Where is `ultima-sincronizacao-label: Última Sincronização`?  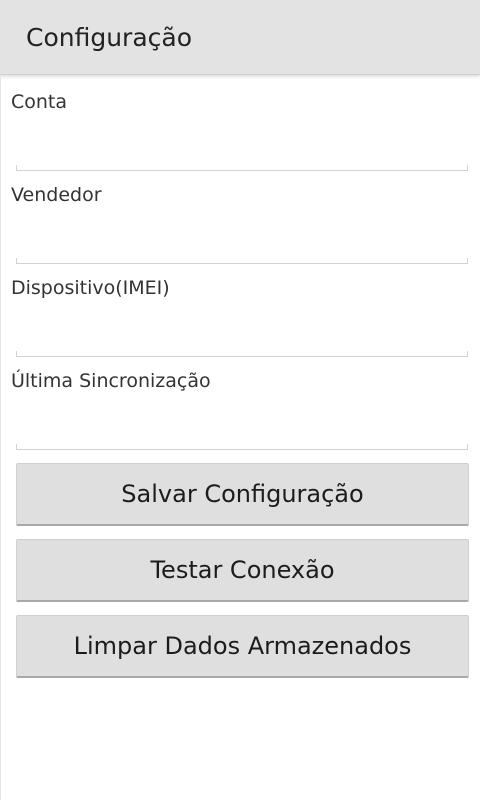
ultima-sincronizacao-label: Última Sincronização is located at coordinates (111, 381).